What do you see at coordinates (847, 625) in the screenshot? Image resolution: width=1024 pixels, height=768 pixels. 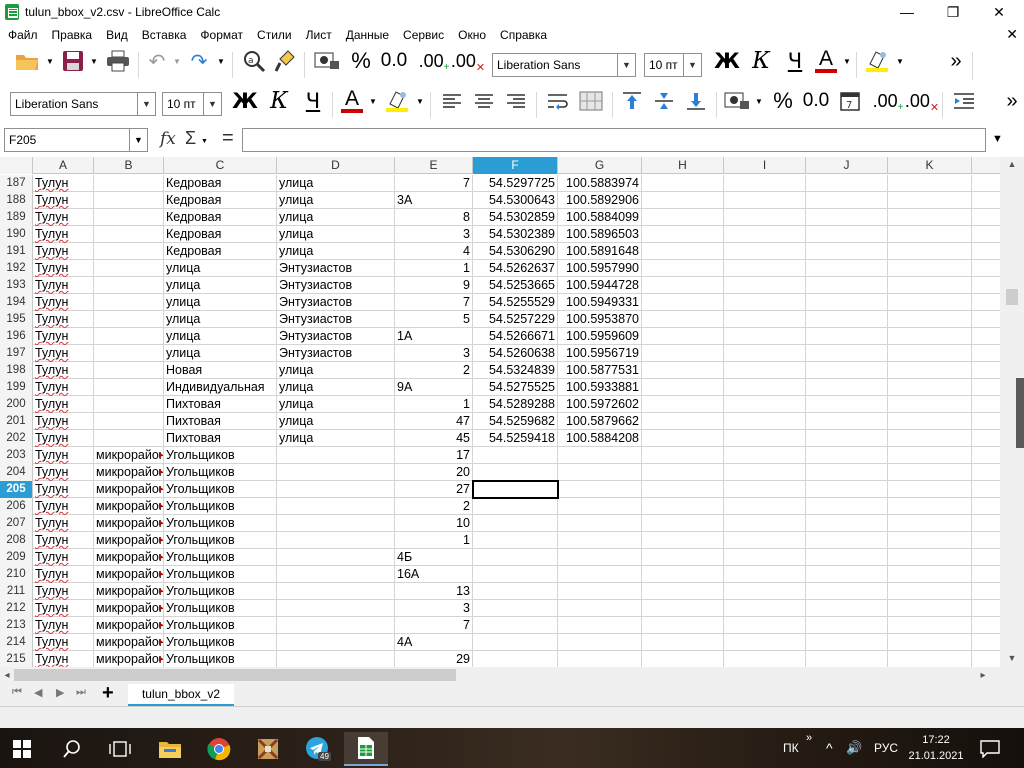 I see `cell-j213` at bounding box center [847, 625].